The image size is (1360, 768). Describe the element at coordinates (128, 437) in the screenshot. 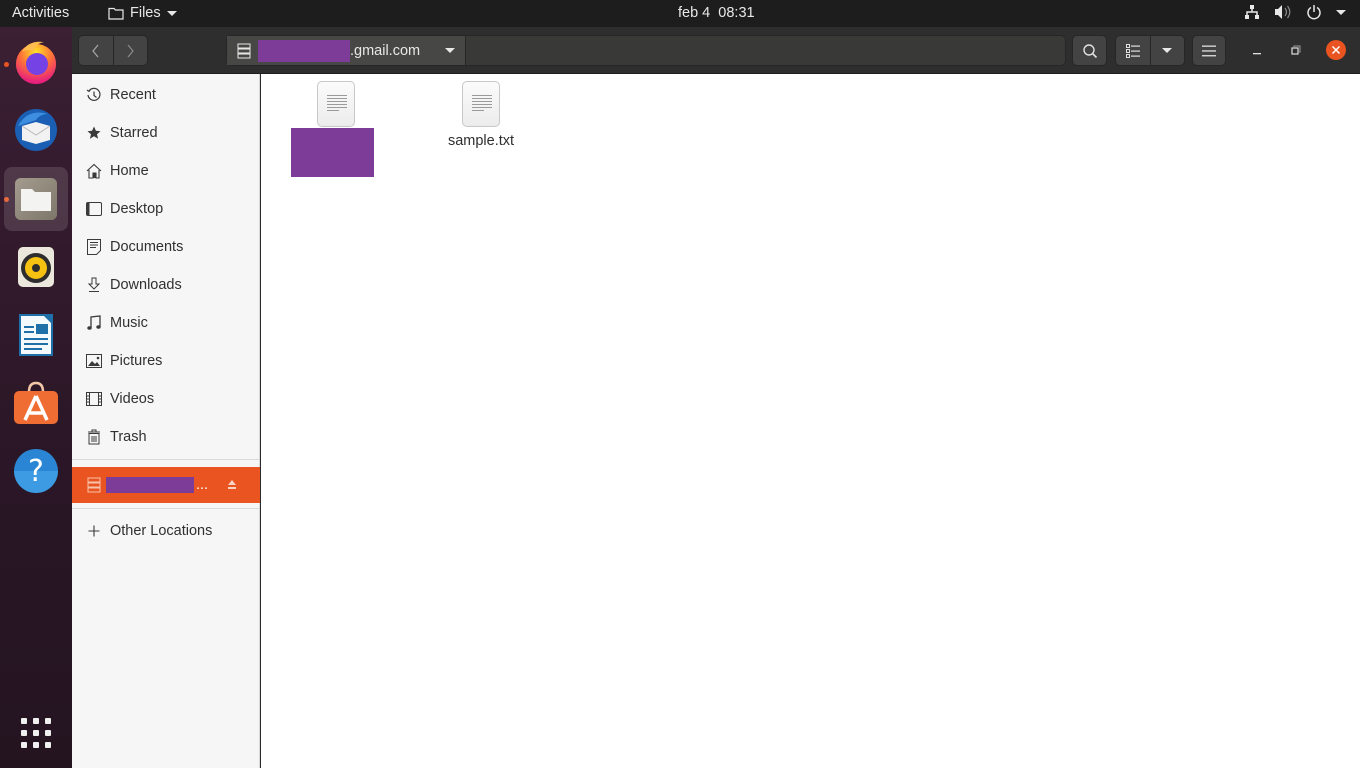

I see `sidebar-item-label: Trash` at that location.